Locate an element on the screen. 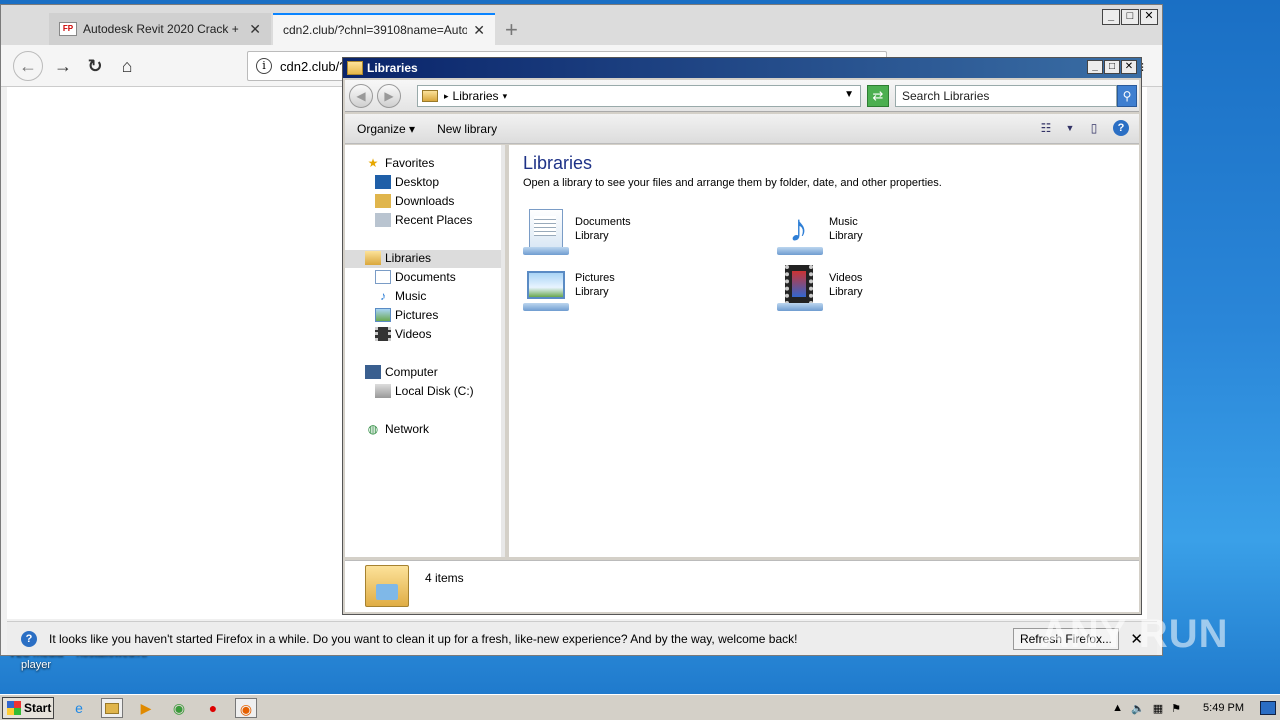 Image resolution: width=1280 pixels, height=720 pixels. search-input: Search Libraries is located at coordinates (1006, 96).